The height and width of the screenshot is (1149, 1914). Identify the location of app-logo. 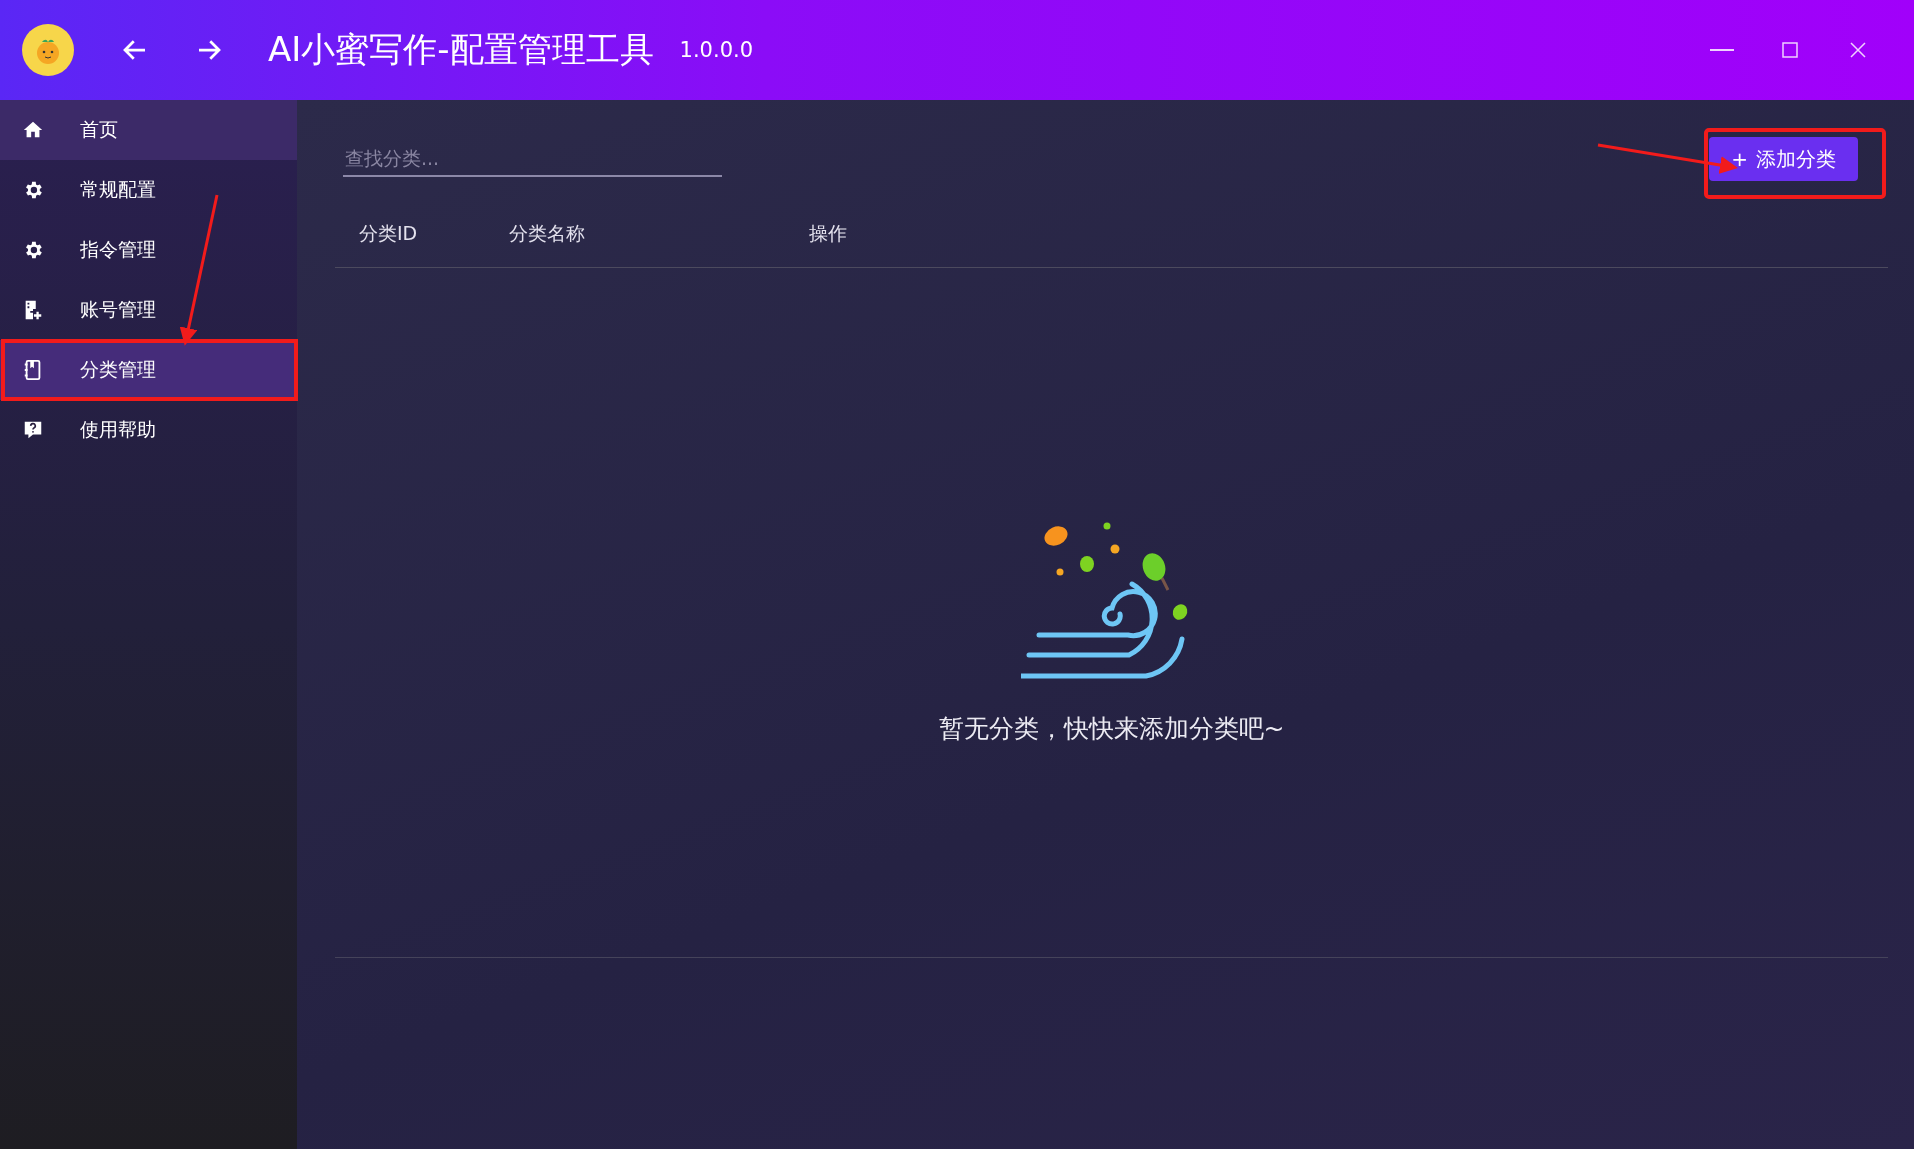
(48, 50).